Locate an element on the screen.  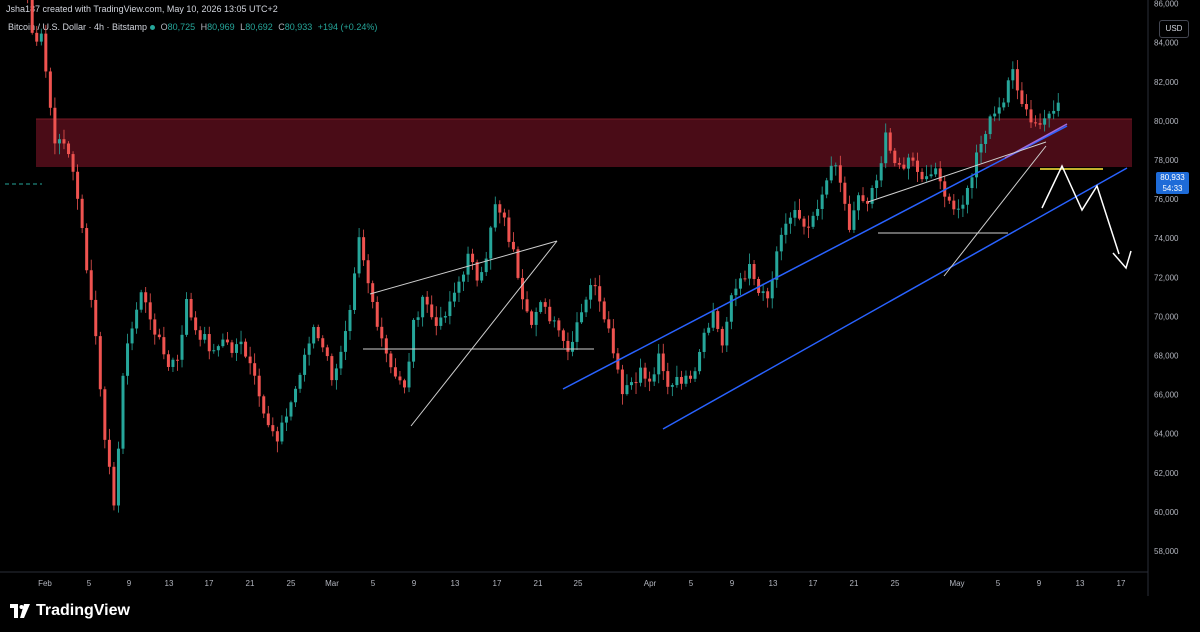
time-tick-label: Apr is located at coordinates (650, 583).